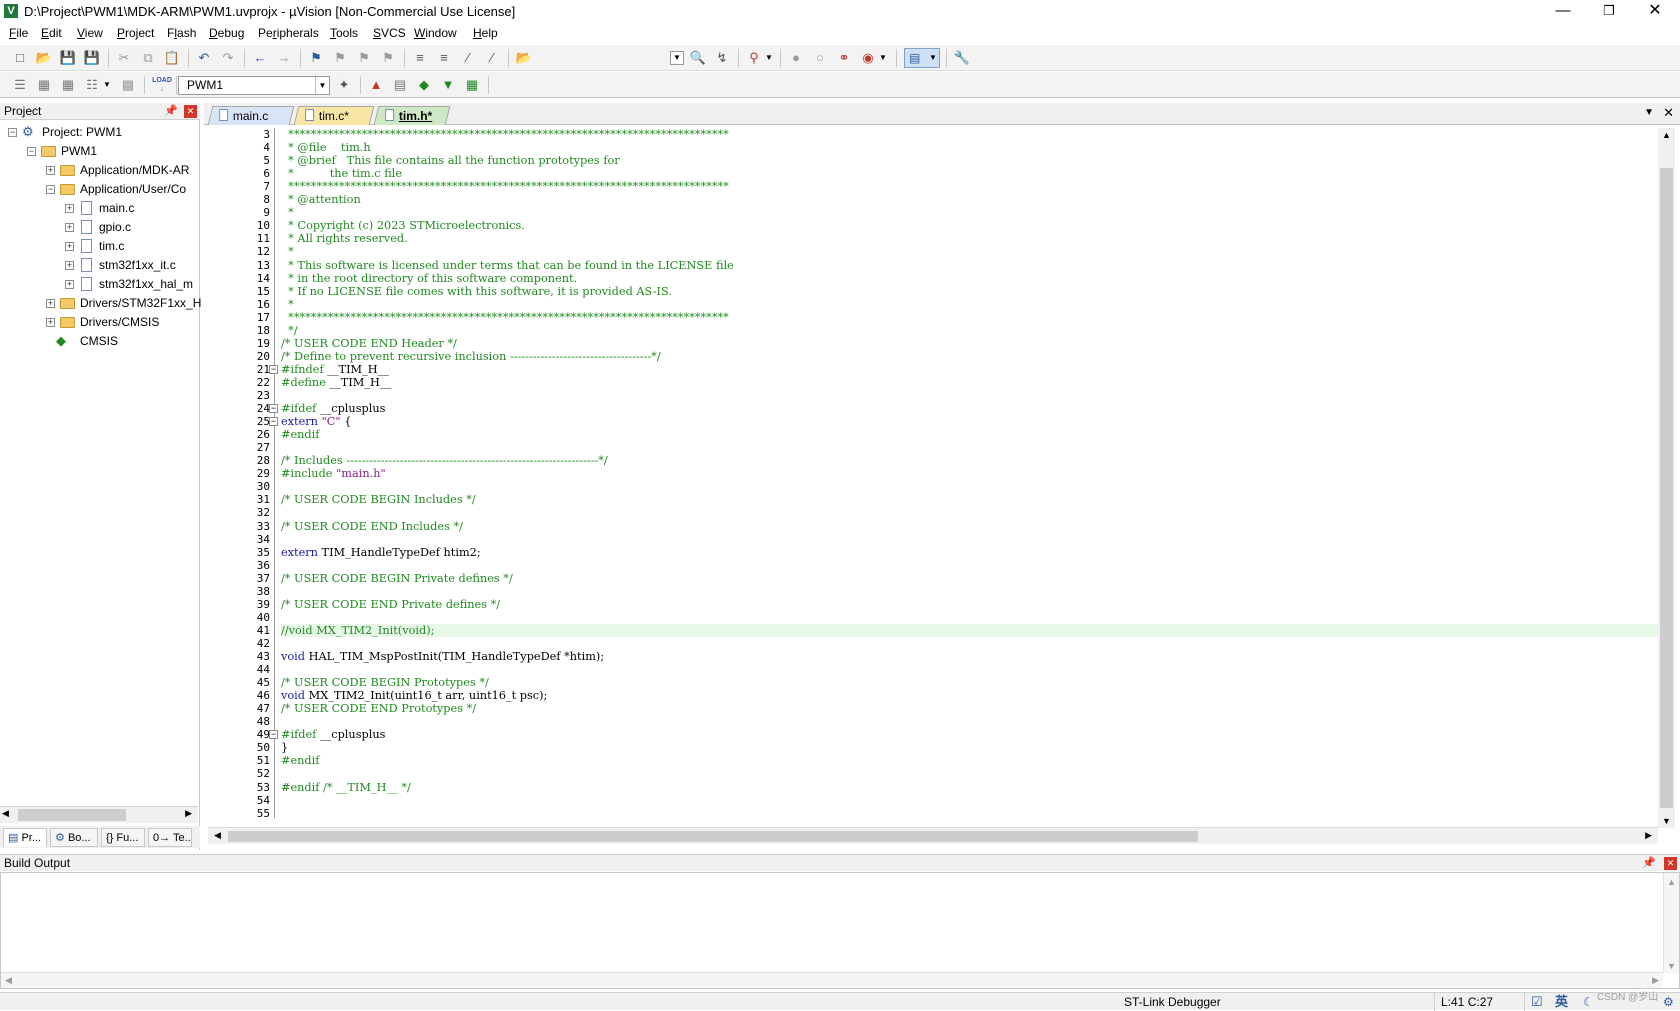  I want to click on find-in-files-icon: 📂, so click(524, 58).